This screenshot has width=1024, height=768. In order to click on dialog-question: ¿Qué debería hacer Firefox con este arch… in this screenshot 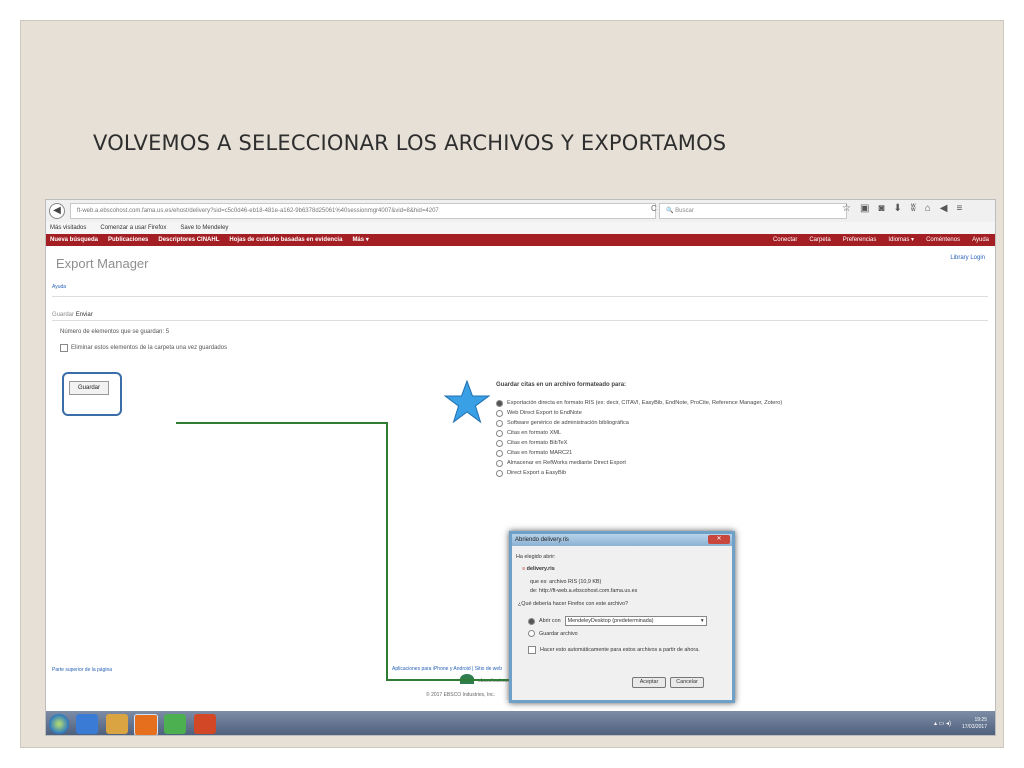, I will do `click(573, 604)`.